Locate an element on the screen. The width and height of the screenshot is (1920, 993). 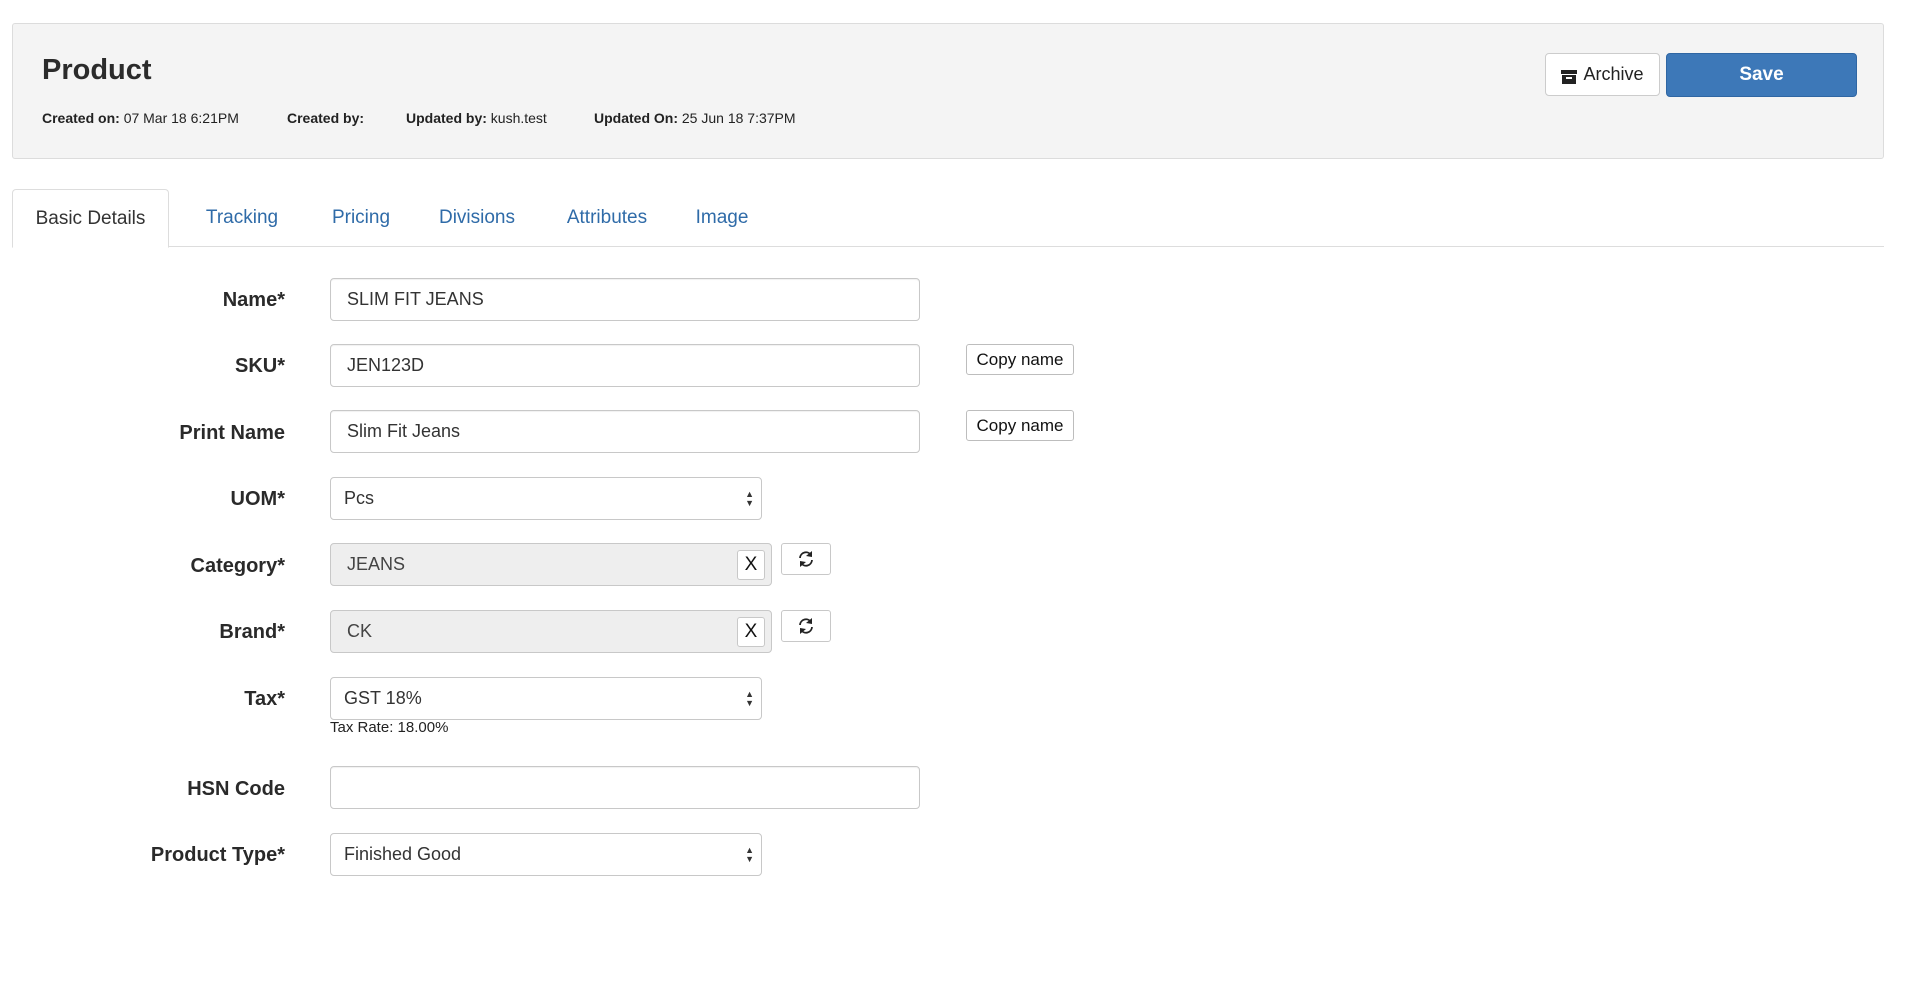
sku-copy-name-button: Copy name is located at coordinates (1020, 359).